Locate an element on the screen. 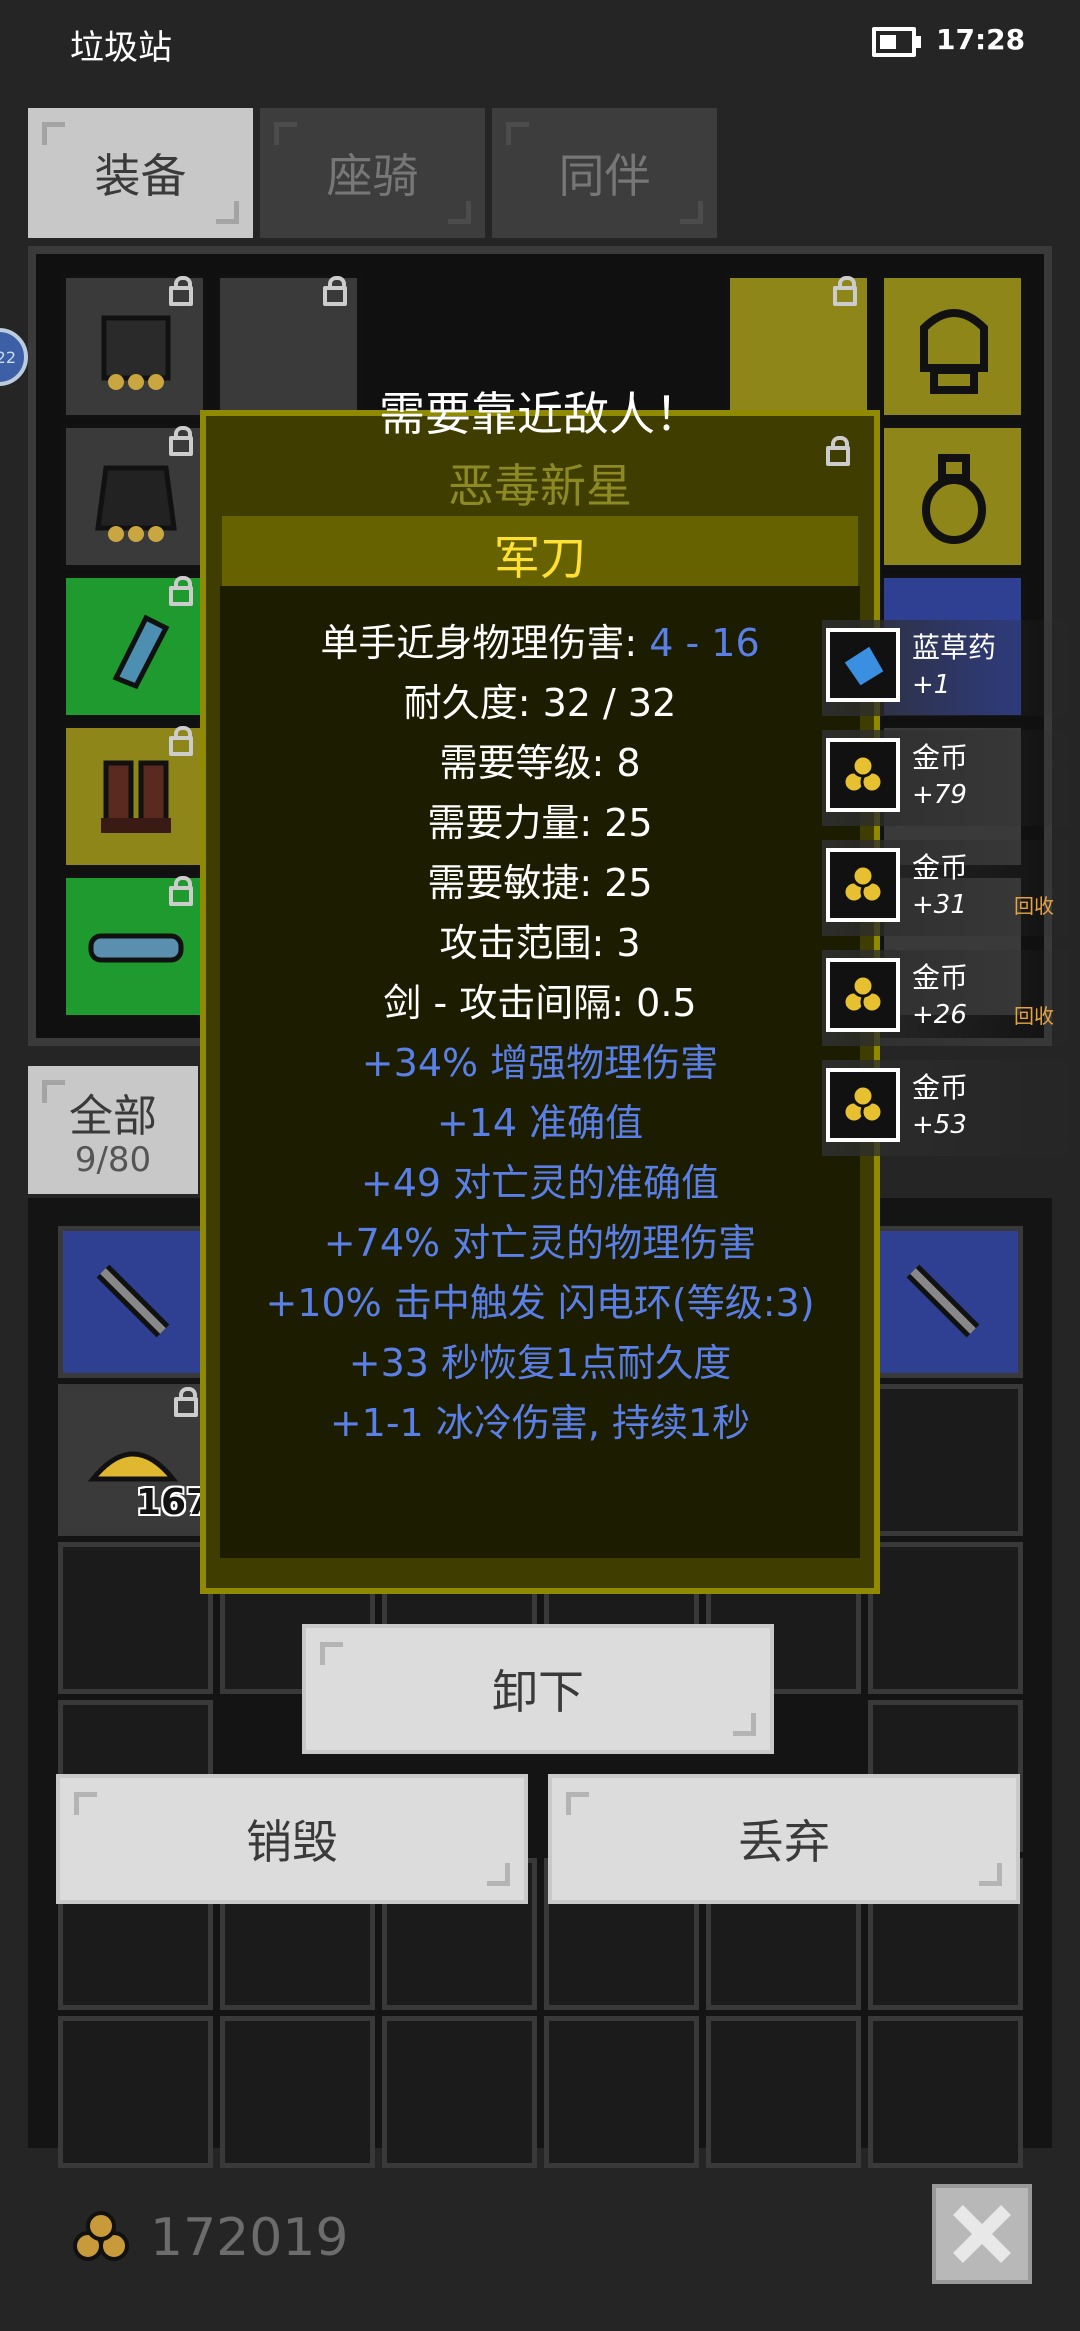  stat-line: 需要等级: 8 is located at coordinates (540, 763).